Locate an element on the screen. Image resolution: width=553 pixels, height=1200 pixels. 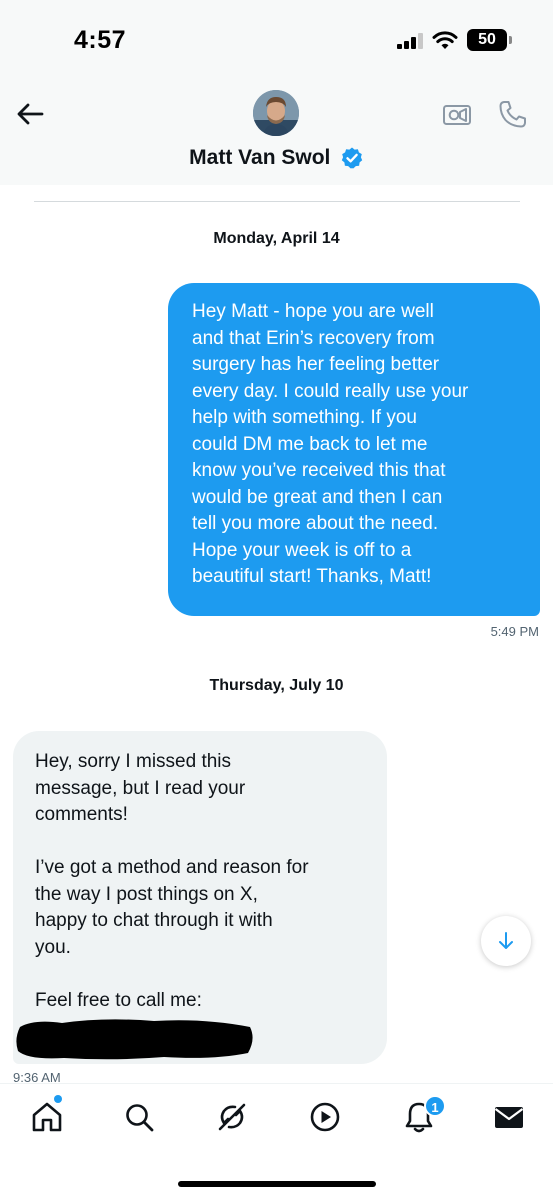
avatar is located at coordinates (276, 113).